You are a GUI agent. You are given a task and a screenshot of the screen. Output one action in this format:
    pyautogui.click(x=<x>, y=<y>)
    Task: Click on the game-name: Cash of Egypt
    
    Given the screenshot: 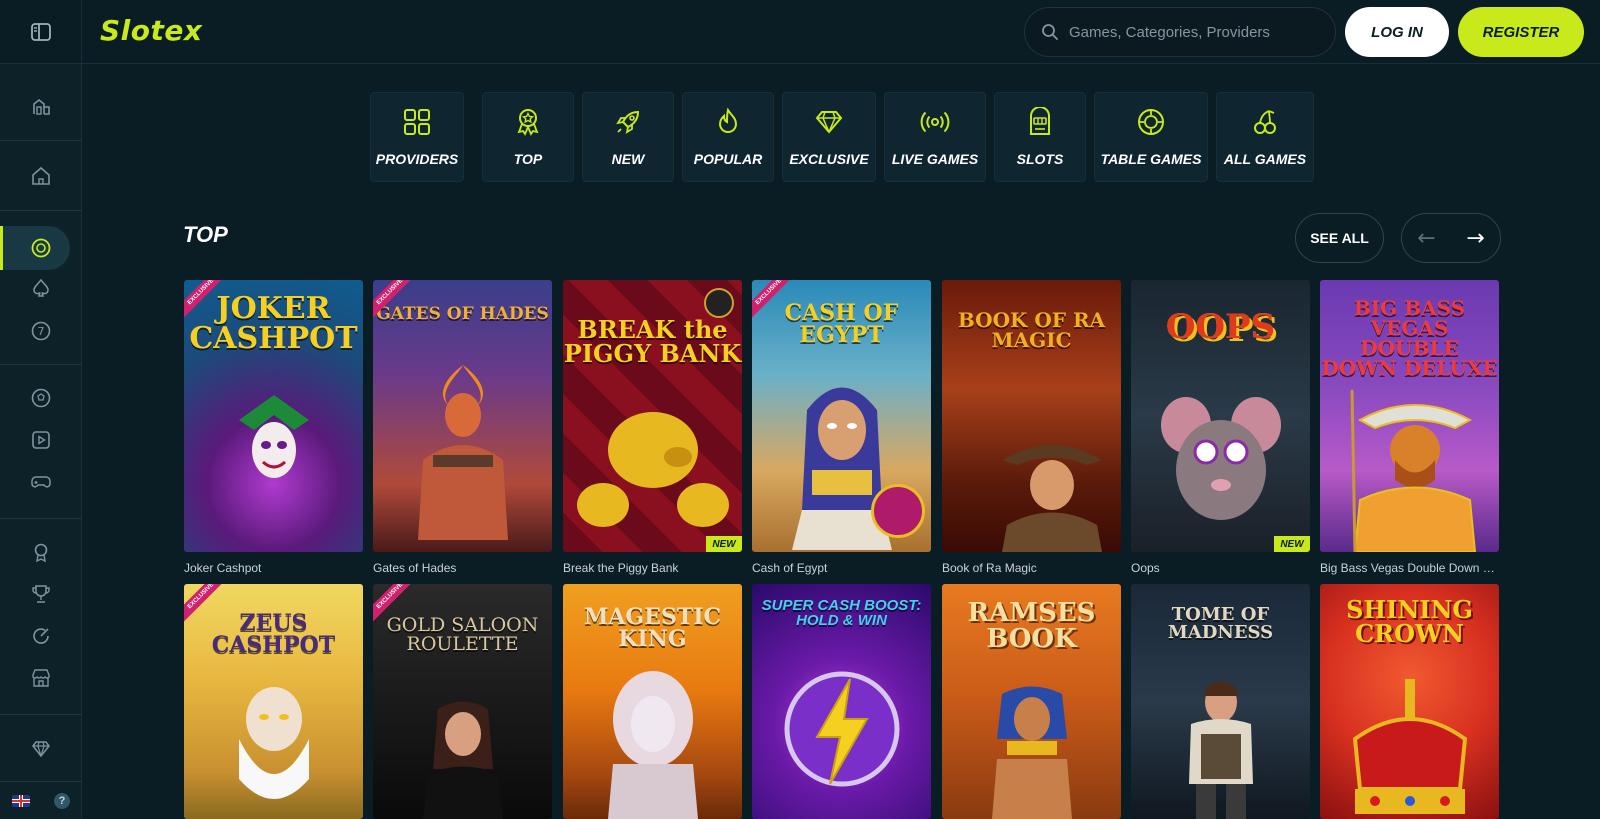 What is the action you would take?
    pyautogui.click(x=841, y=568)
    